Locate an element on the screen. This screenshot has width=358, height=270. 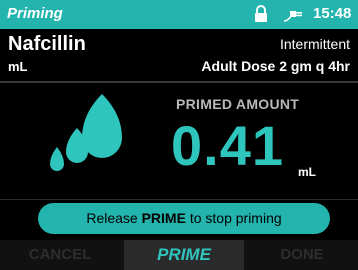
softkey-bar: CANCEL PRIME DONE is located at coordinates (179, 255).